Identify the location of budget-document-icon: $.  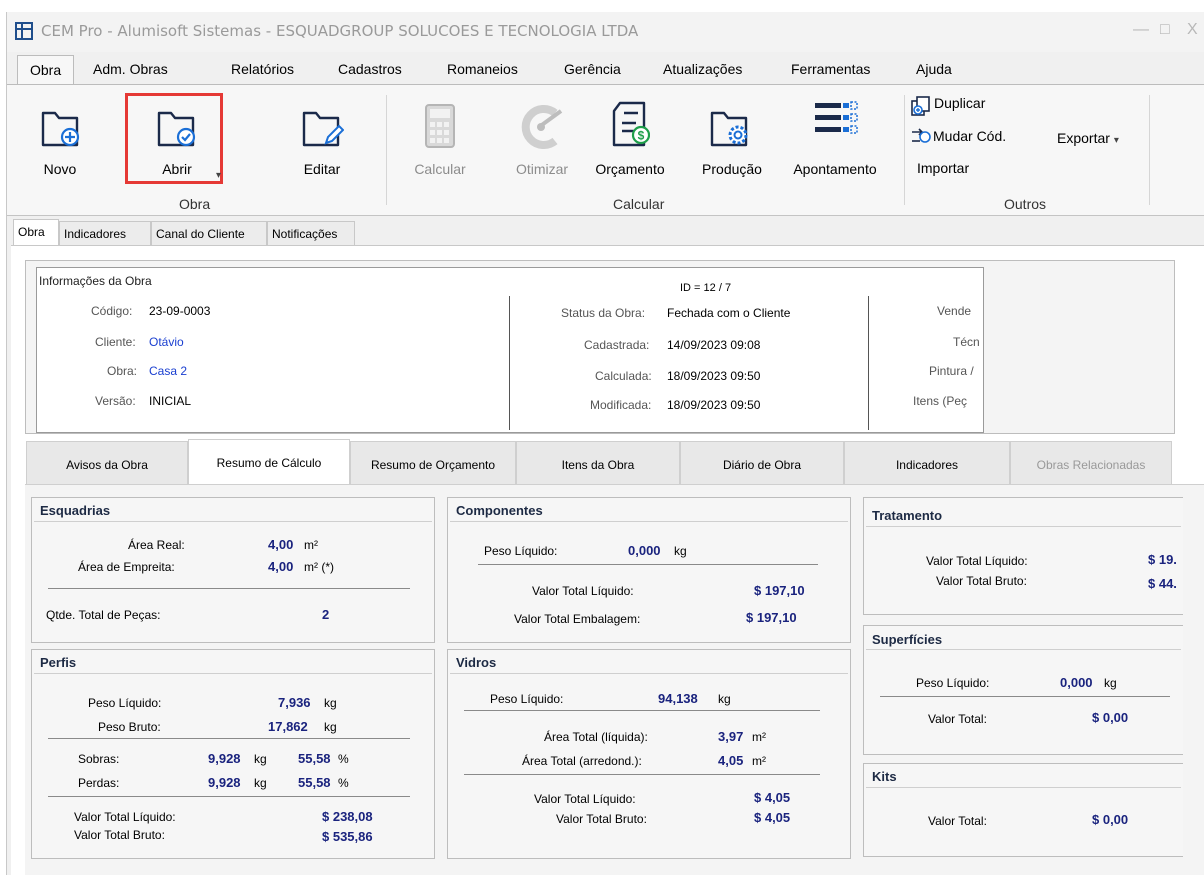
(631, 124).